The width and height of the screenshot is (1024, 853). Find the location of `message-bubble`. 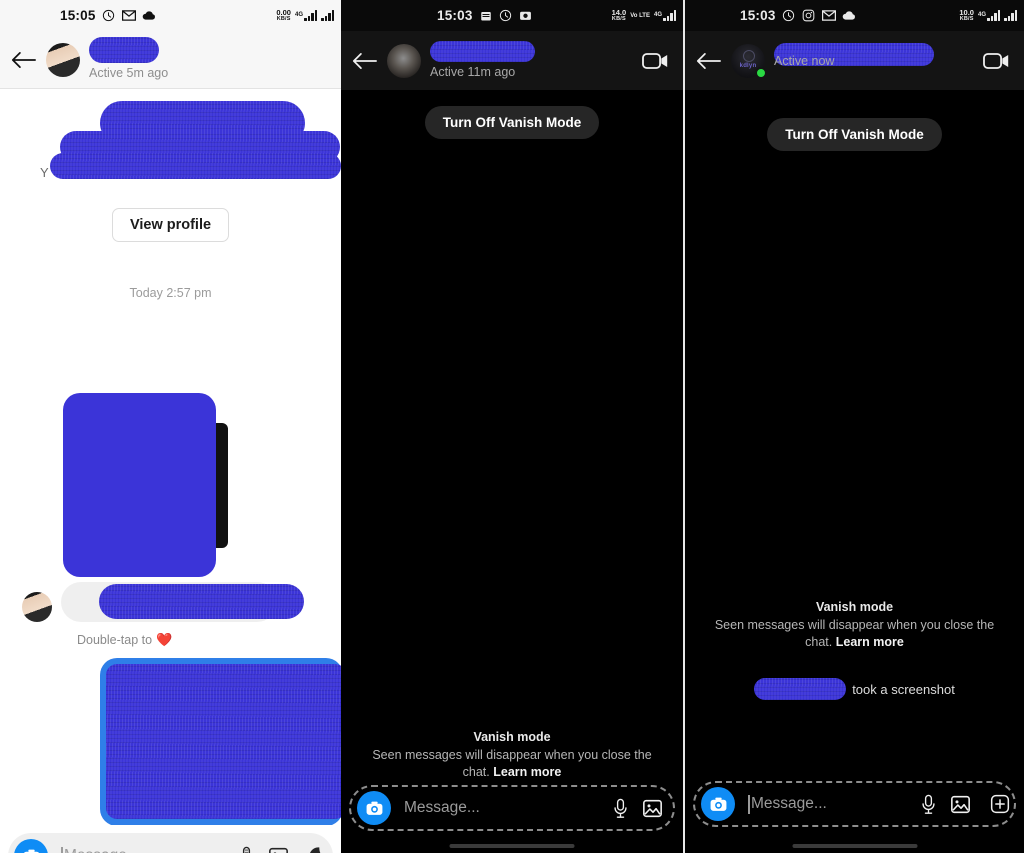

message-bubble is located at coordinates (182, 602).